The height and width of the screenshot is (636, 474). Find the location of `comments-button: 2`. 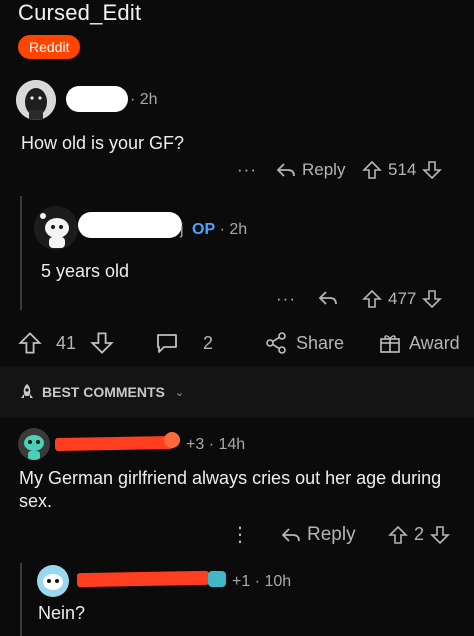

comments-button: 2 is located at coordinates (184, 343).